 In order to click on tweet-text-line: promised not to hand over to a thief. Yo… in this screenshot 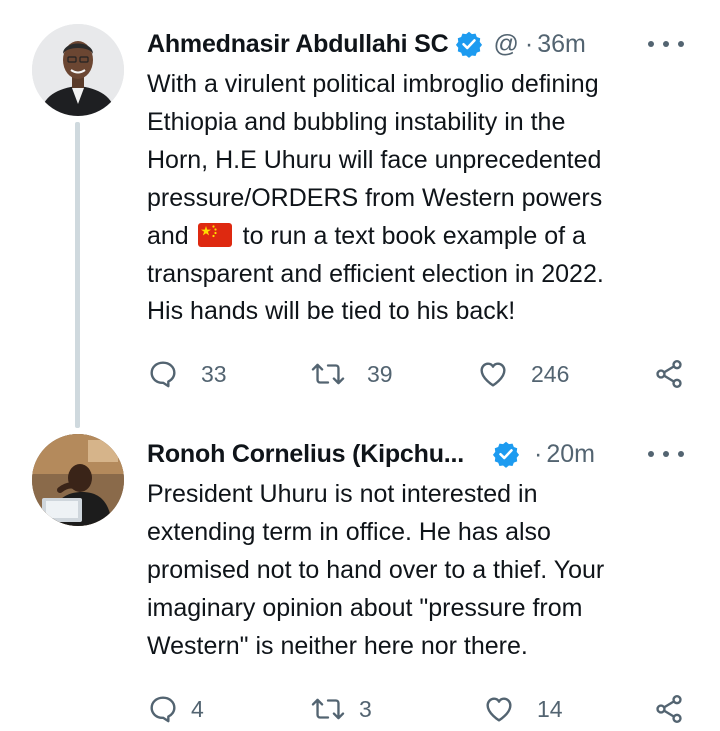, I will do `click(376, 569)`.